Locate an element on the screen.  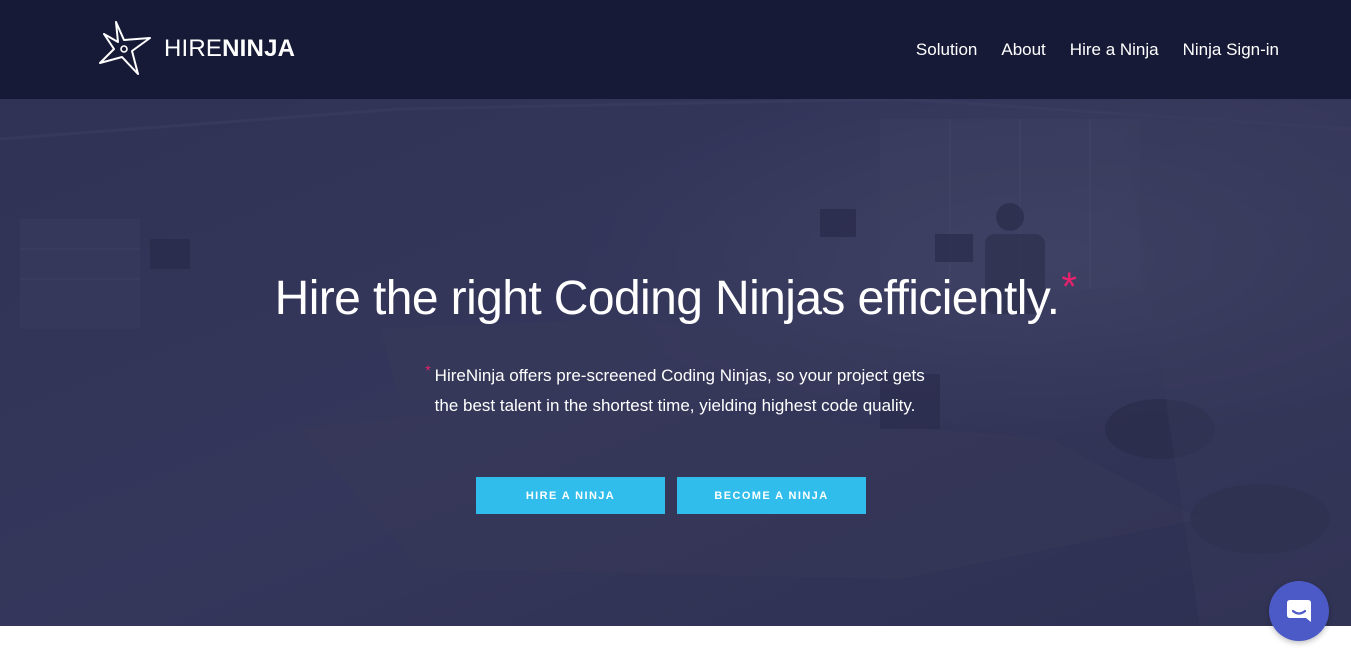
hero-subtitle-asterisk: * is located at coordinates (428, 370).